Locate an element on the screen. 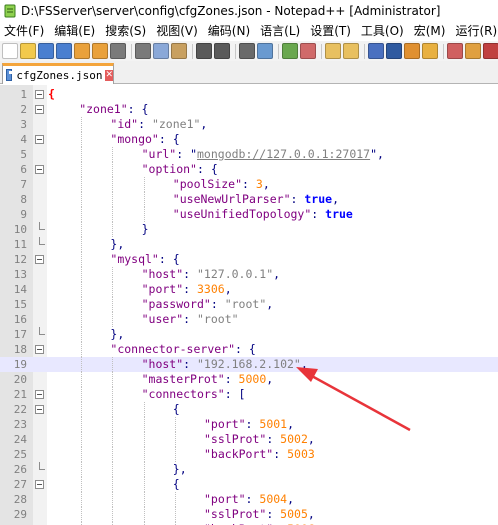  code-line: 11}, is located at coordinates (249, 244).